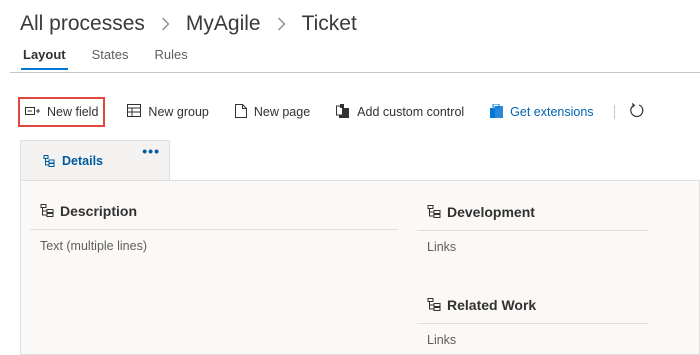  Describe the element at coordinates (500, 112) in the screenshot. I see `extensions-bag-icon` at that location.